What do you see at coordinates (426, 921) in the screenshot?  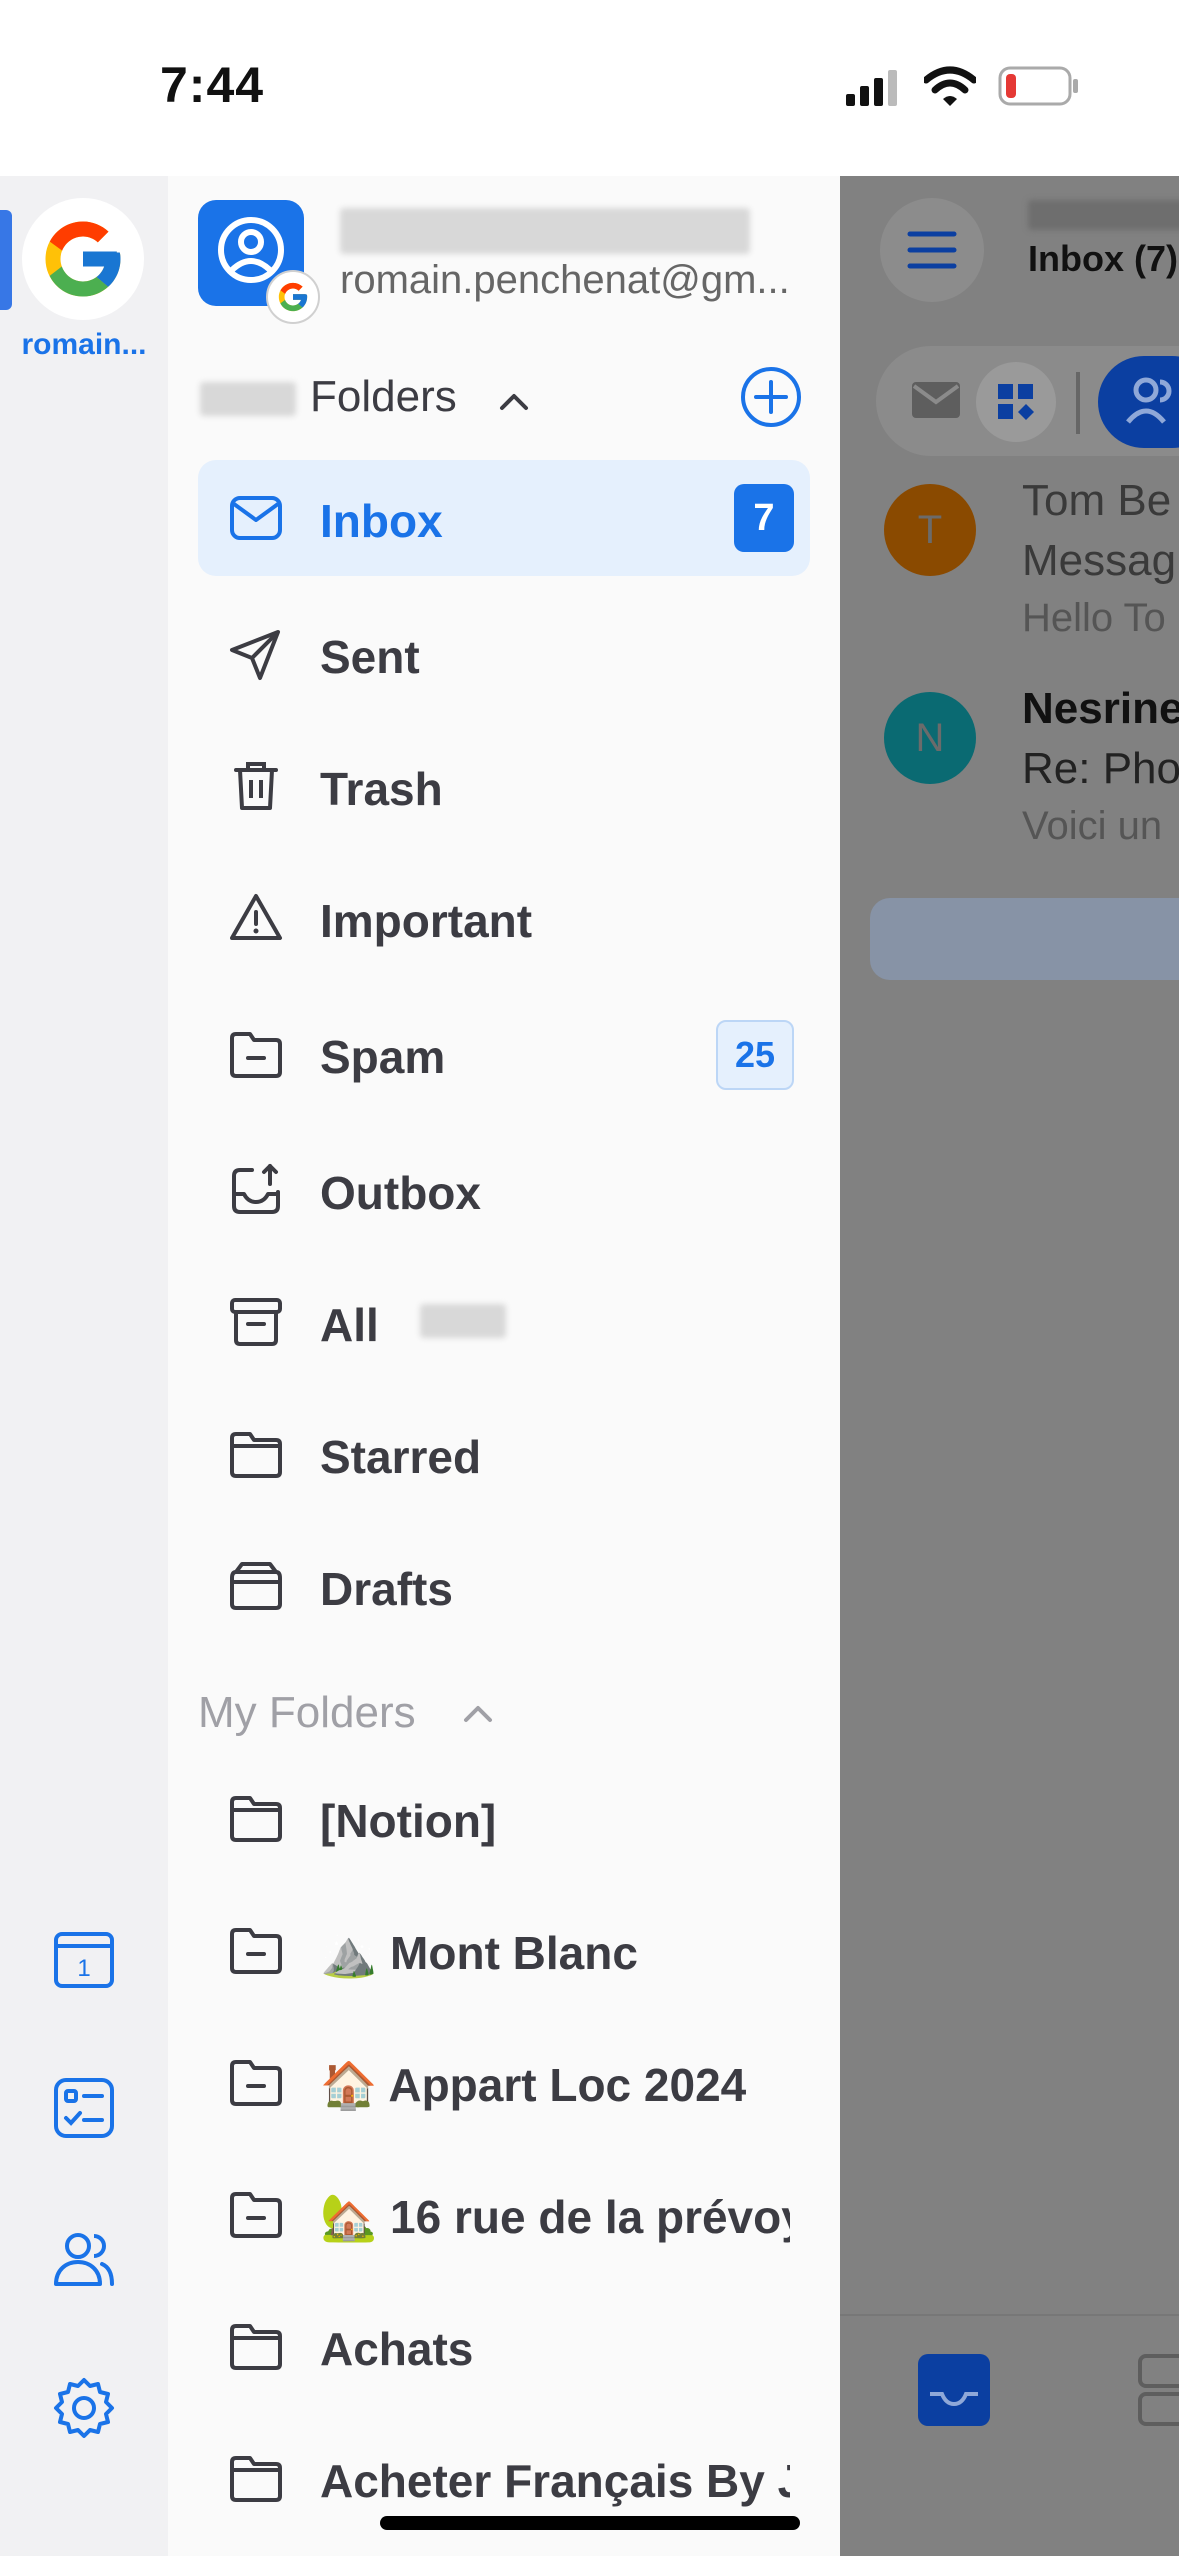 I see `folder-label: Important` at bounding box center [426, 921].